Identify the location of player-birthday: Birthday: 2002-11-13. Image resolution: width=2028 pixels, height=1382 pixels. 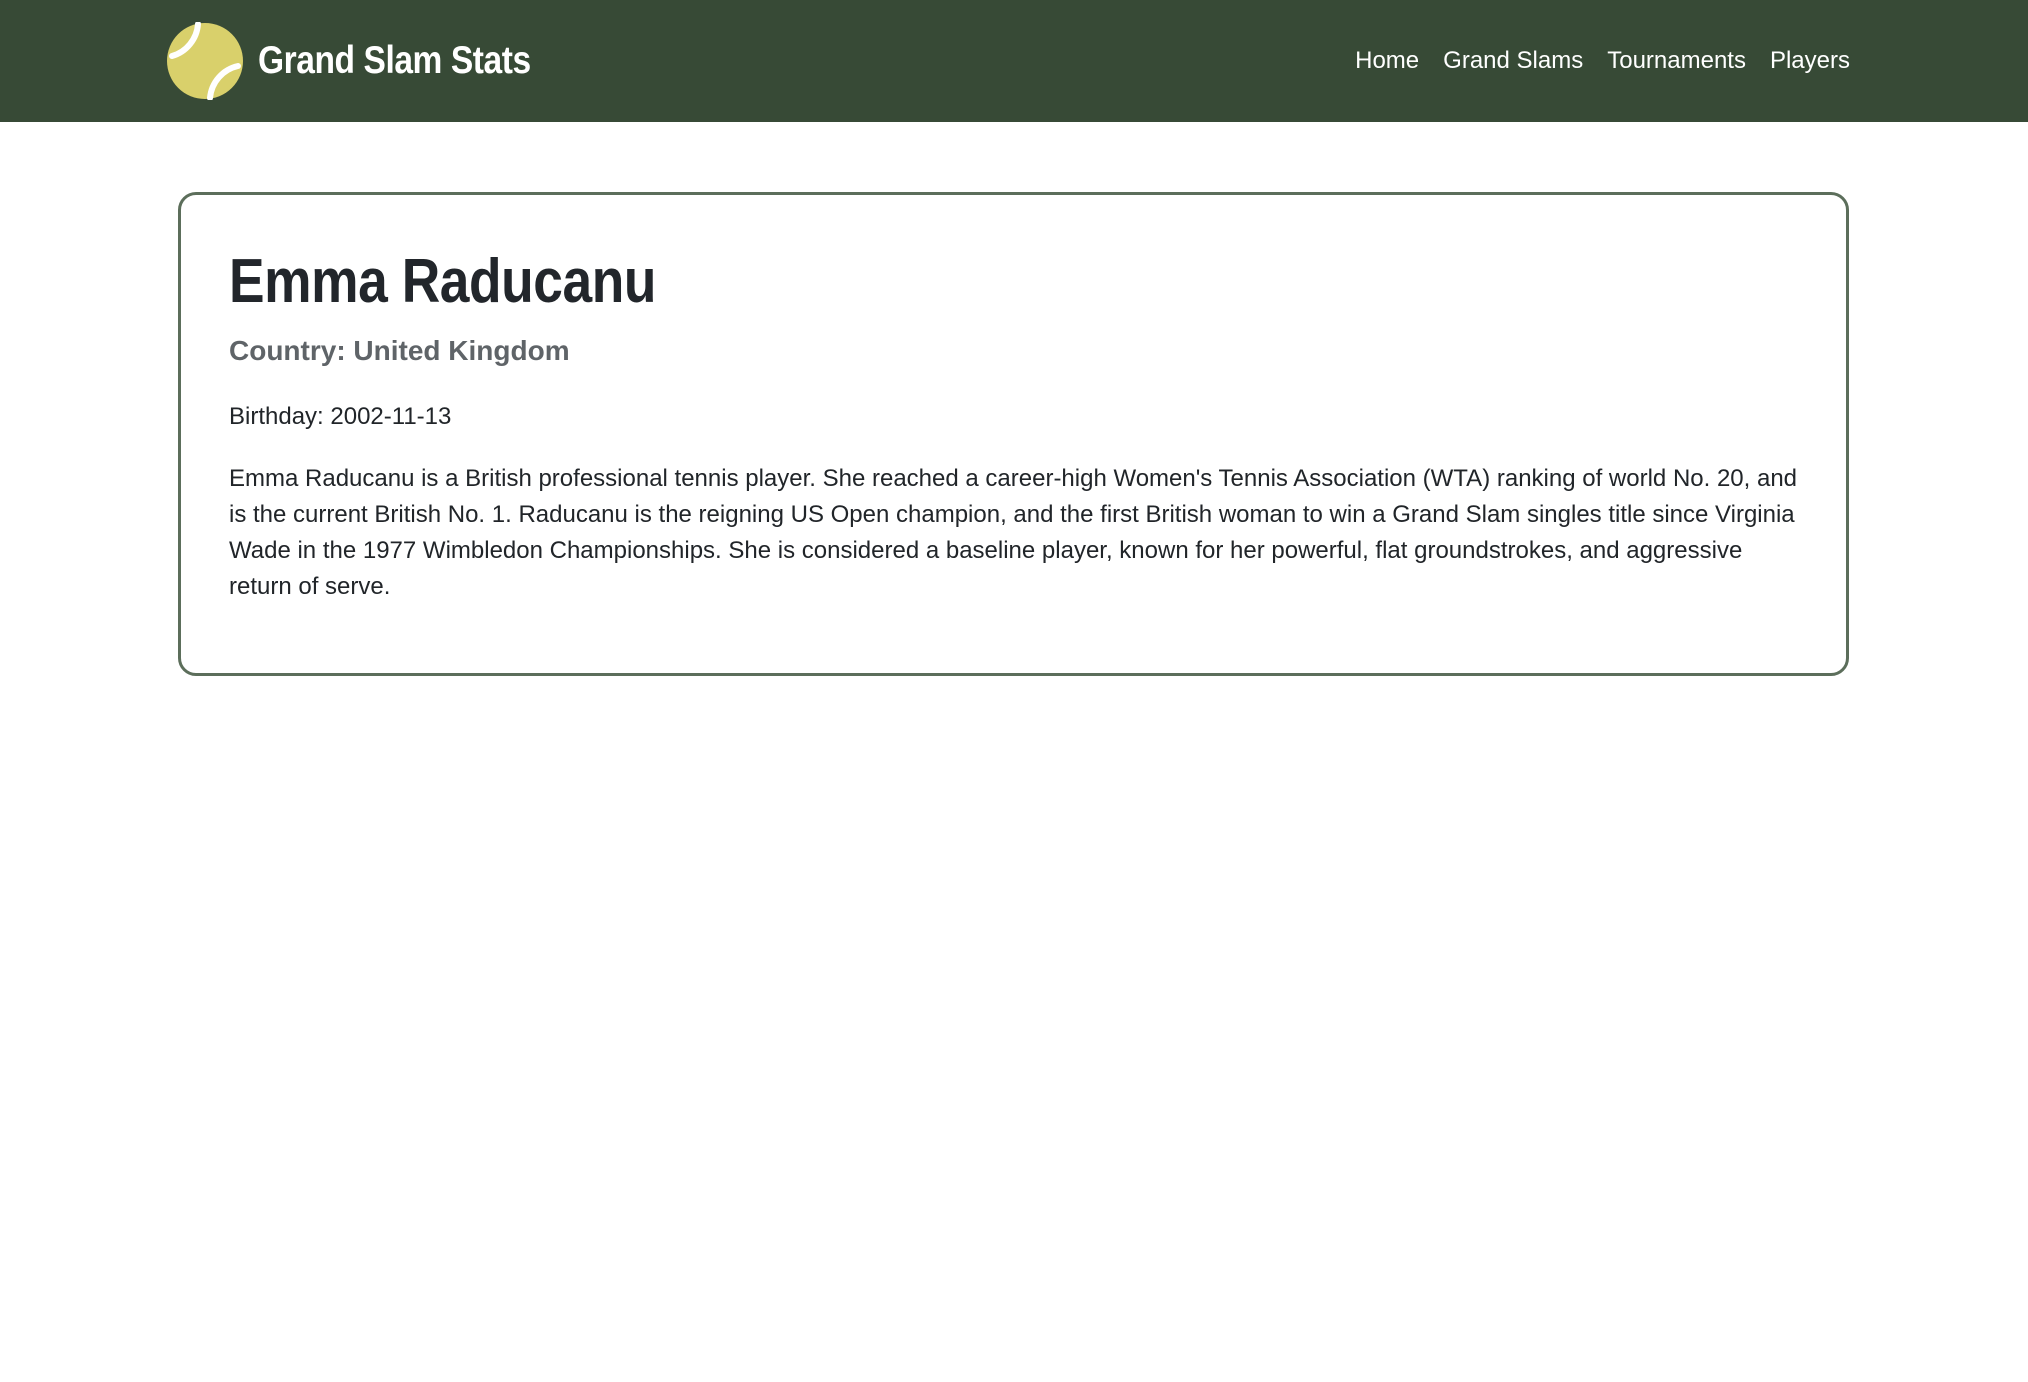
(340, 416).